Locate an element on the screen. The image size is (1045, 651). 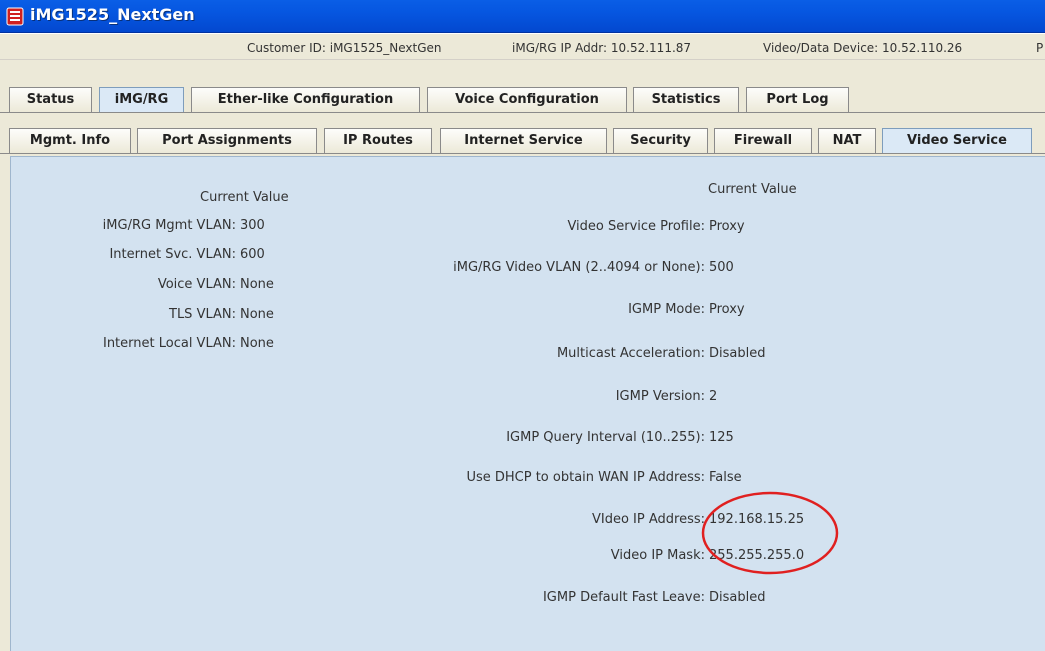
voice-vlan-value: None is located at coordinates (257, 284).